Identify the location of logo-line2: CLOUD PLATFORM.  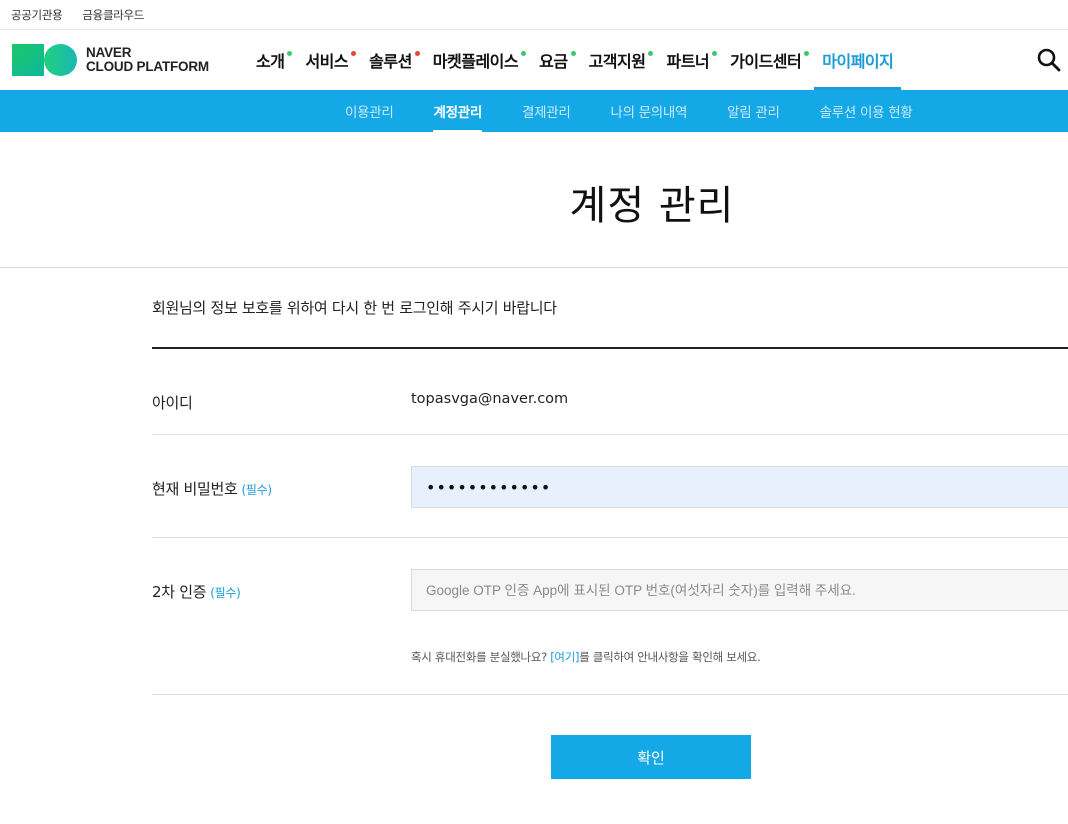
(147, 66).